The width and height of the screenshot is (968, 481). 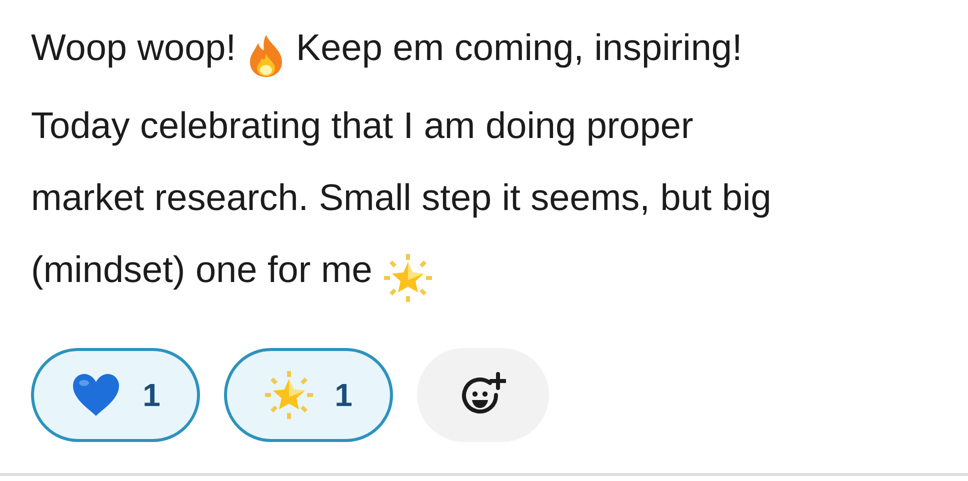 What do you see at coordinates (362, 125) in the screenshot?
I see `message-text: Today celebrating that I am doing proper` at bounding box center [362, 125].